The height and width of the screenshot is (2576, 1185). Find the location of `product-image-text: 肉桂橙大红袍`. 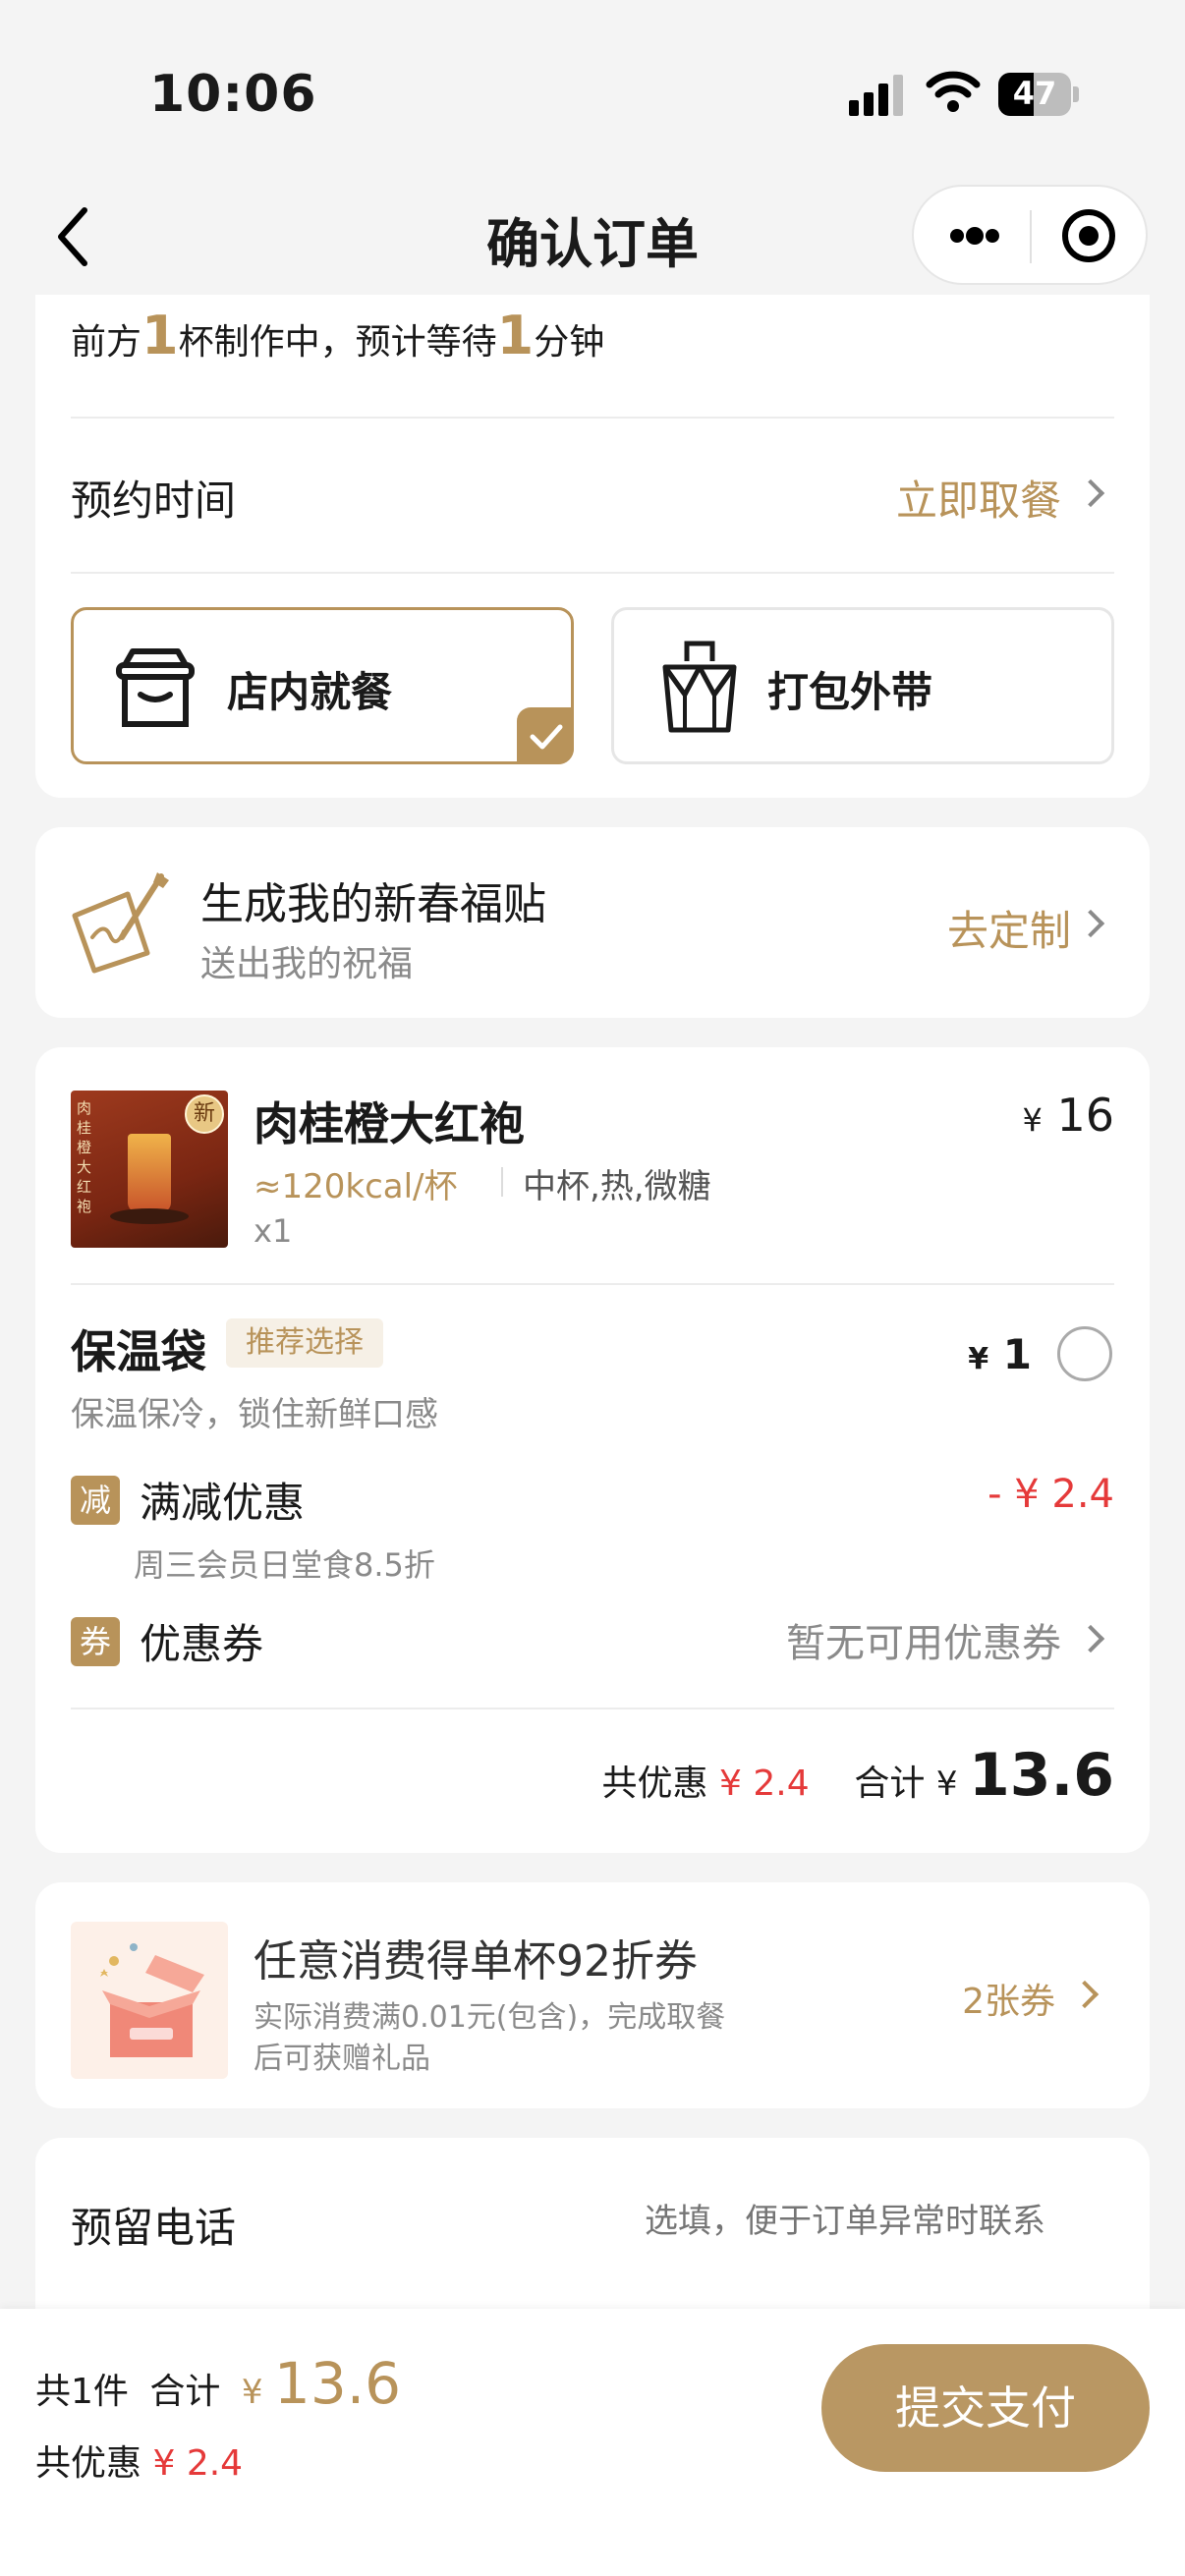

product-image-text: 肉桂橙大红袍 is located at coordinates (84, 1157).